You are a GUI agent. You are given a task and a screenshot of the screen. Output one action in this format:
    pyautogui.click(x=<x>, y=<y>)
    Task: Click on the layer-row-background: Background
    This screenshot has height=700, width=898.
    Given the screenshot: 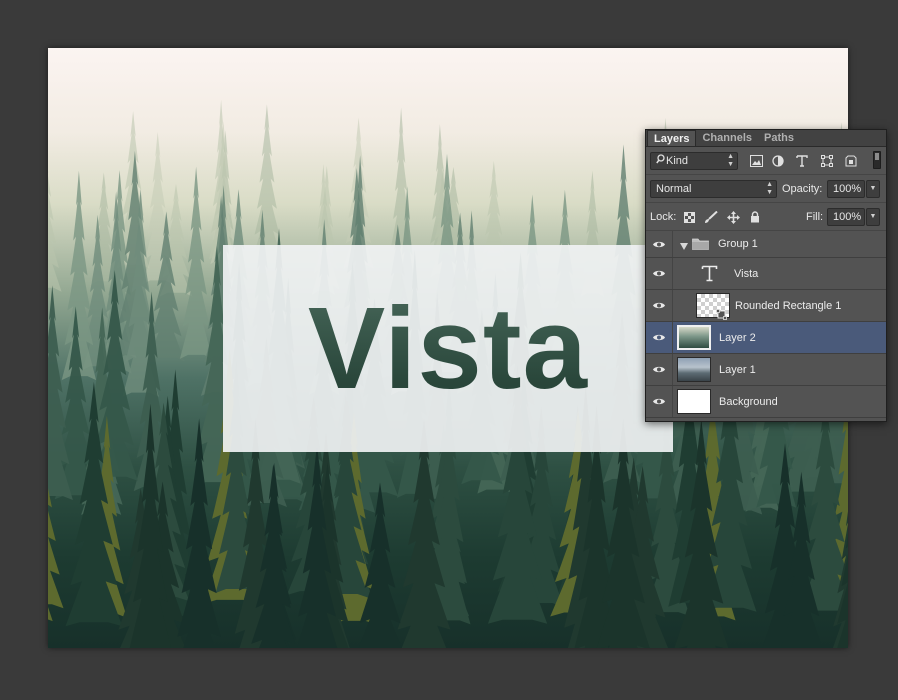 What is the action you would take?
    pyautogui.click(x=766, y=402)
    